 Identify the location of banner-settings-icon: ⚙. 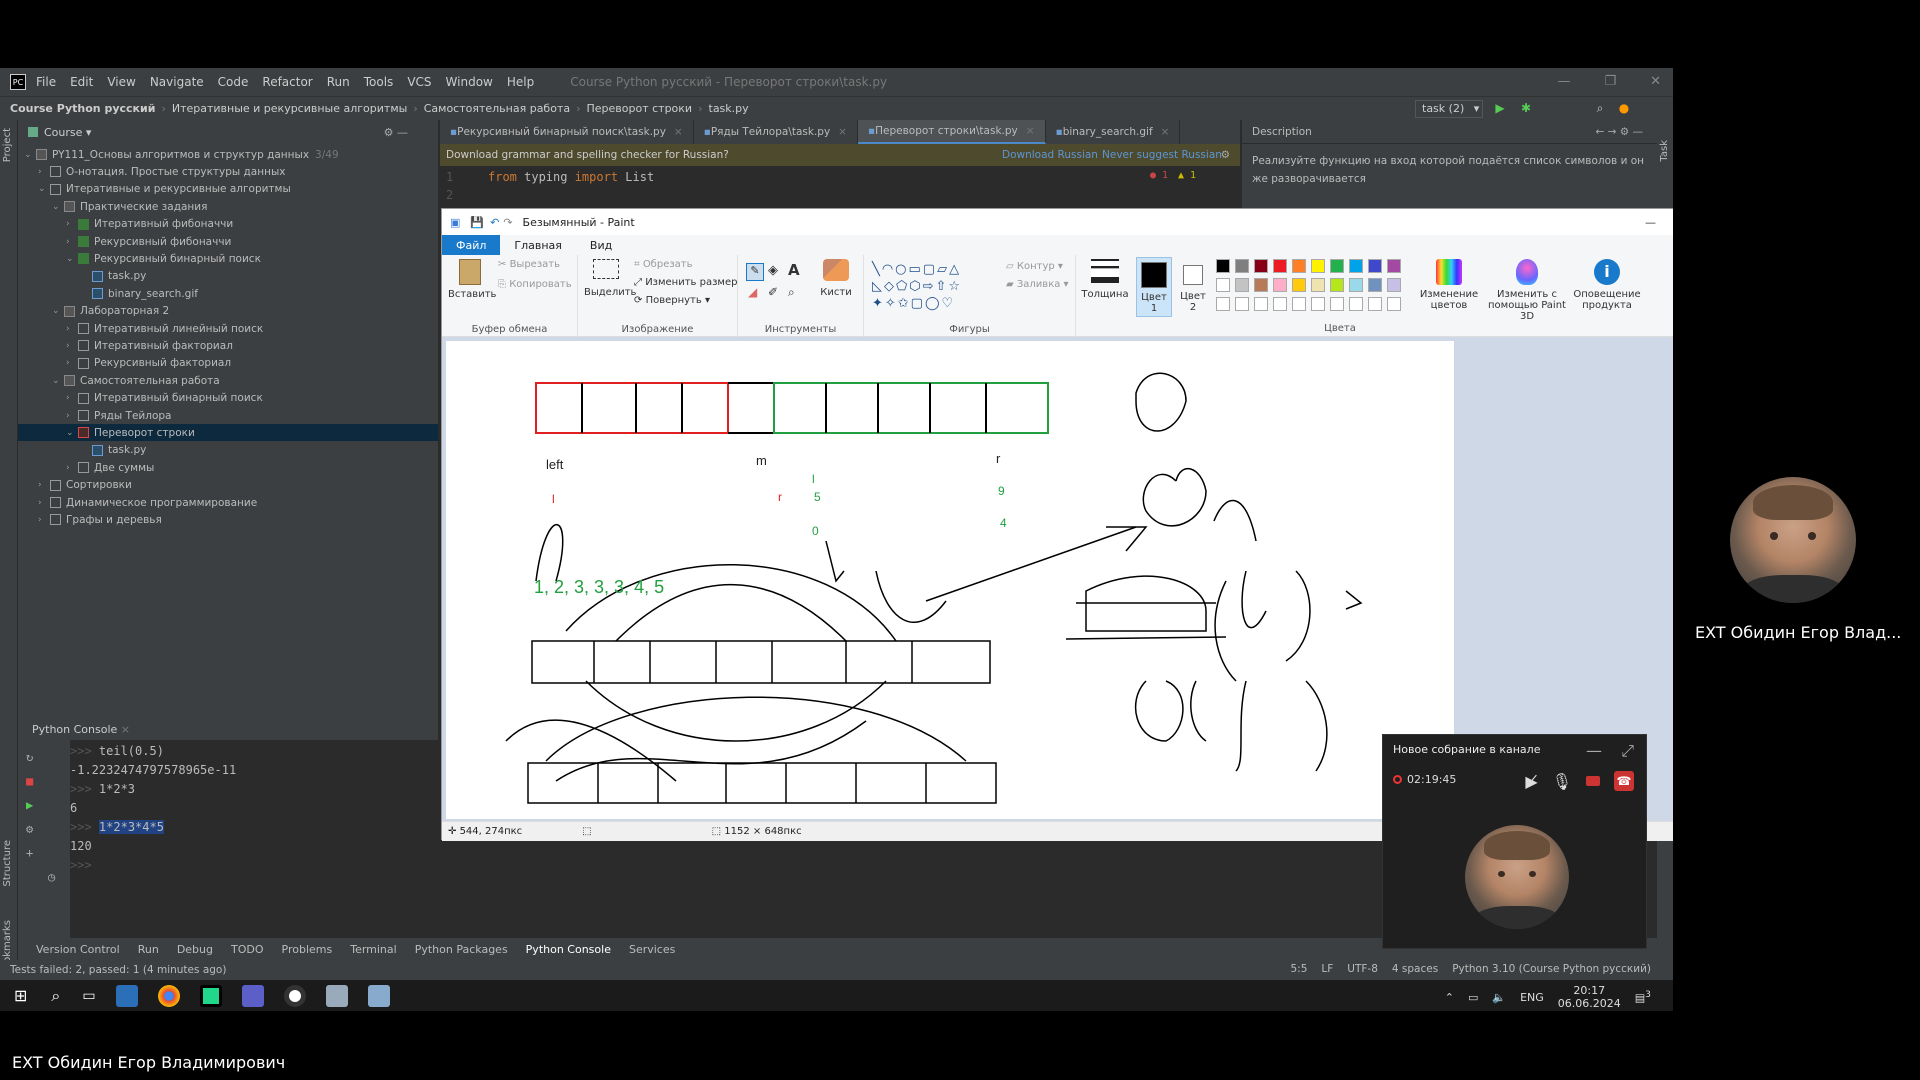
(1225, 155).